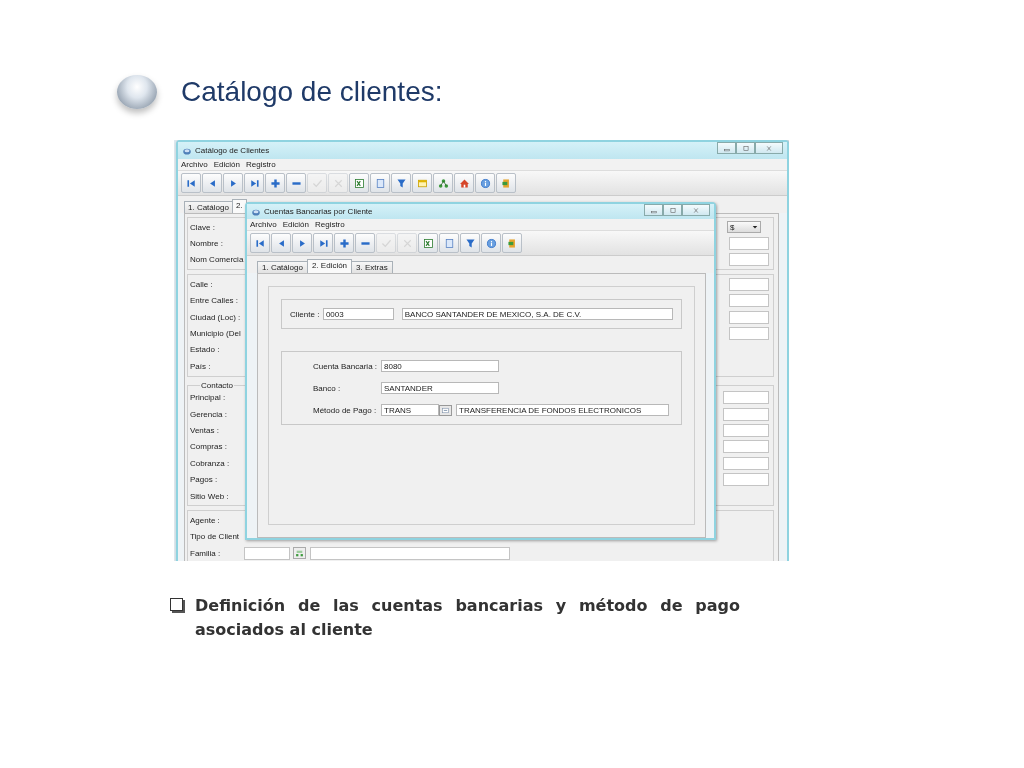 The image size is (1024, 768). I want to click on input-field: 0003, so click(358, 314).